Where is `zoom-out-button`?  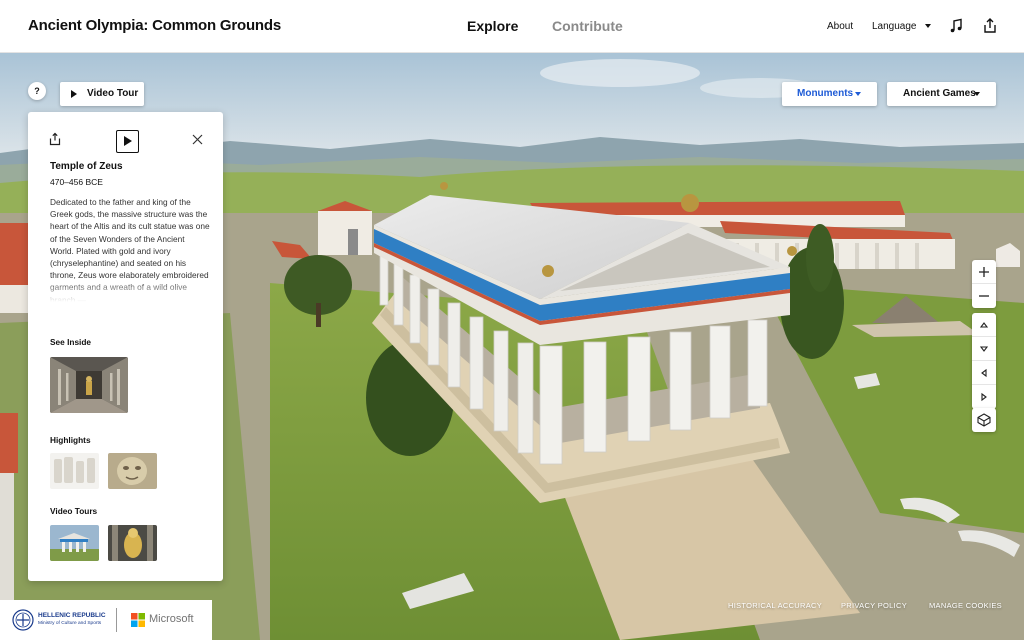
zoom-out-button is located at coordinates (984, 296).